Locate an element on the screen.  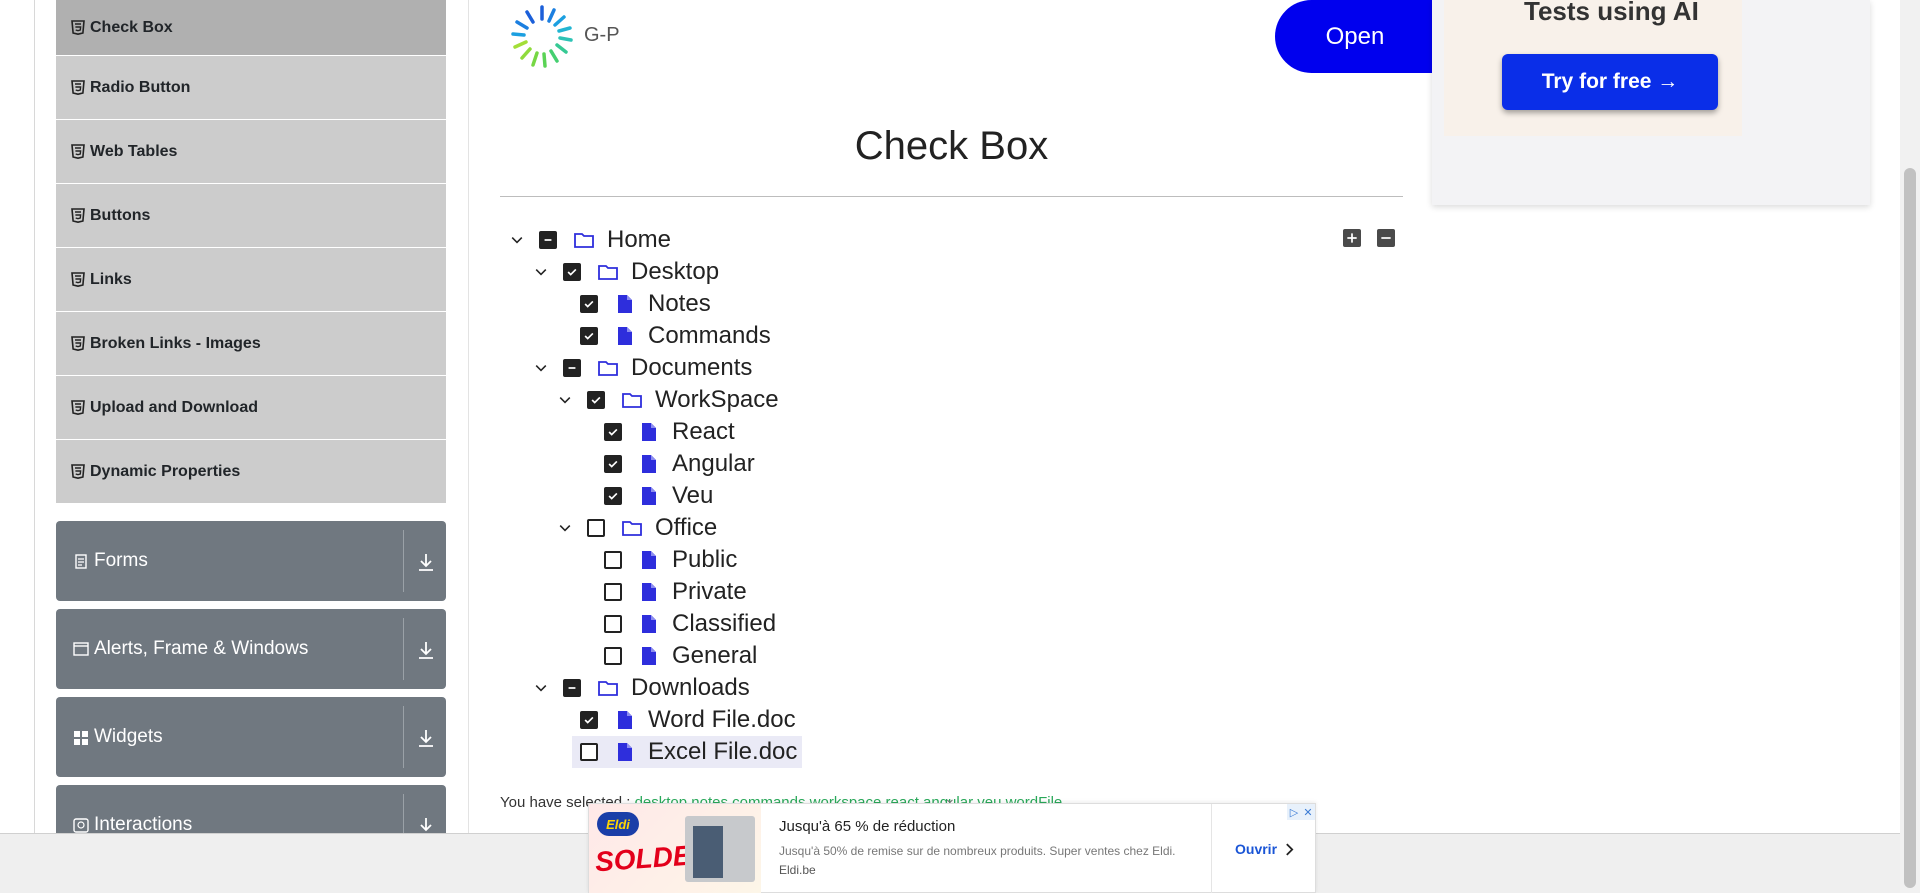
tree-node-desktop: Desktop is located at coordinates (625, 272).